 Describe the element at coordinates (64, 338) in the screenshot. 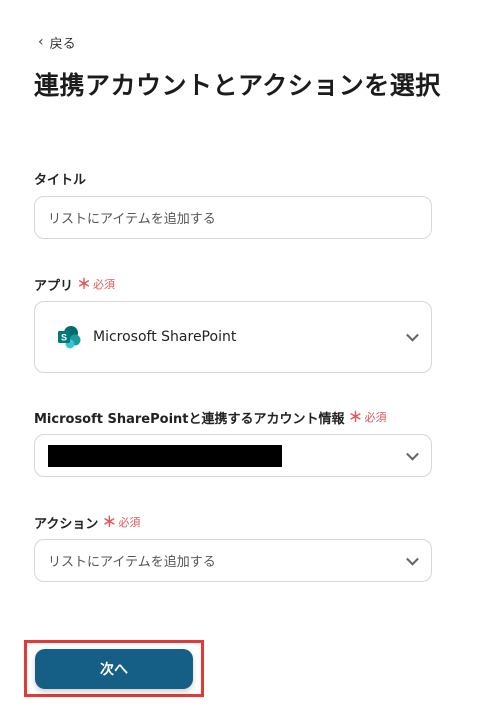

I see `svg-text: S` at that location.